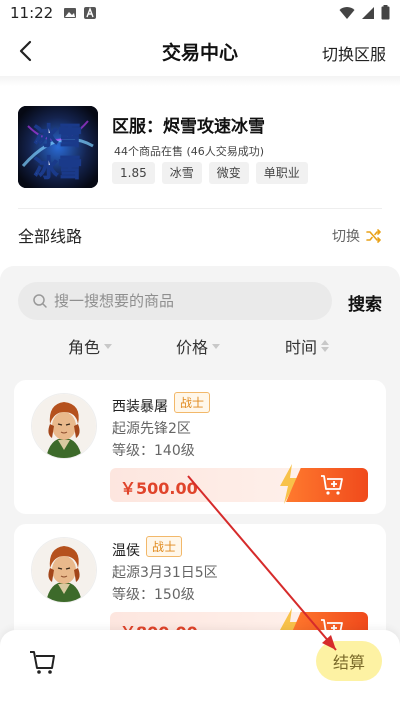 This screenshot has width=400, height=711. I want to click on nav-bar: 交易中心 切换区服, so click(200, 51).